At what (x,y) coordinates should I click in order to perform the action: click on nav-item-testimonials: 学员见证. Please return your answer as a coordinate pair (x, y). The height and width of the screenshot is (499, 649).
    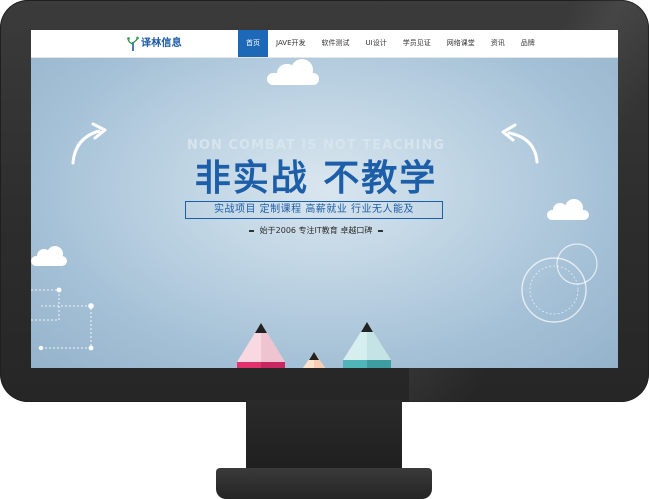
    Looking at the image, I should click on (417, 43).